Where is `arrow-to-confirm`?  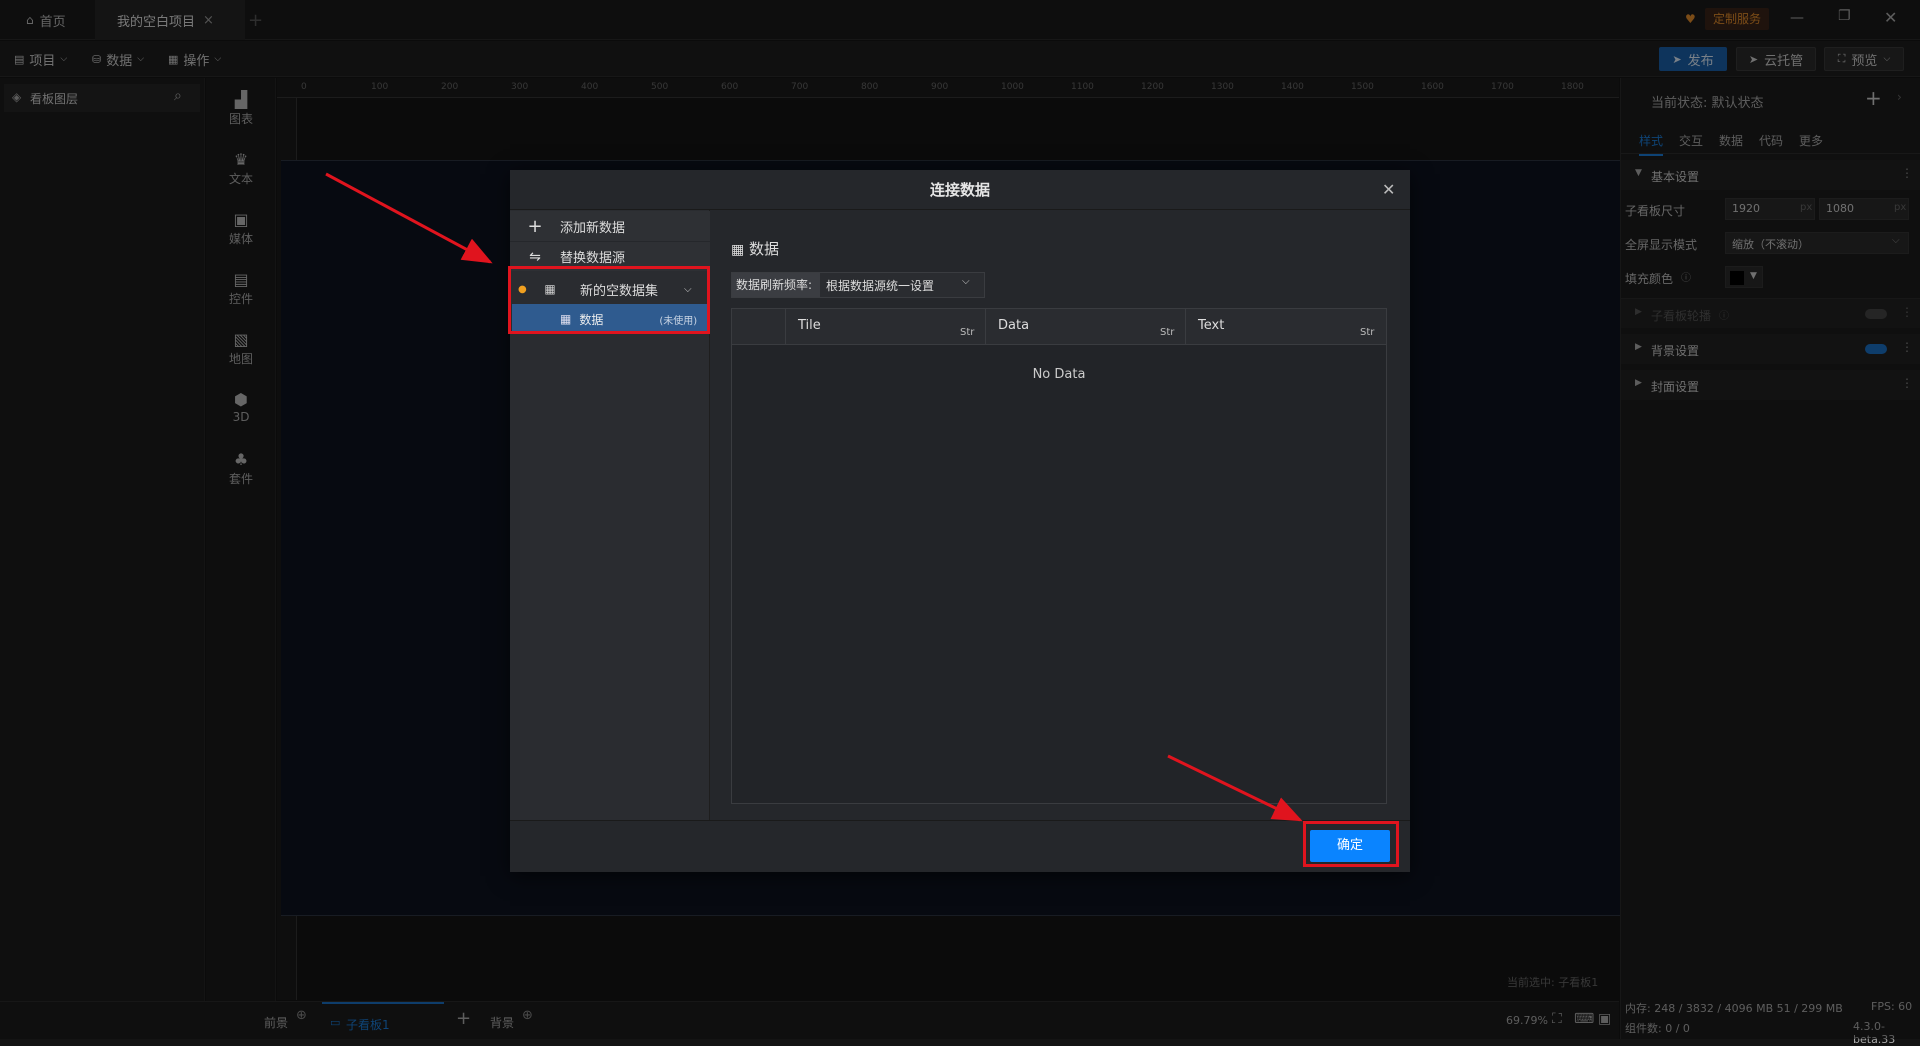
arrow-to-confirm is located at coordinates (1235, 788).